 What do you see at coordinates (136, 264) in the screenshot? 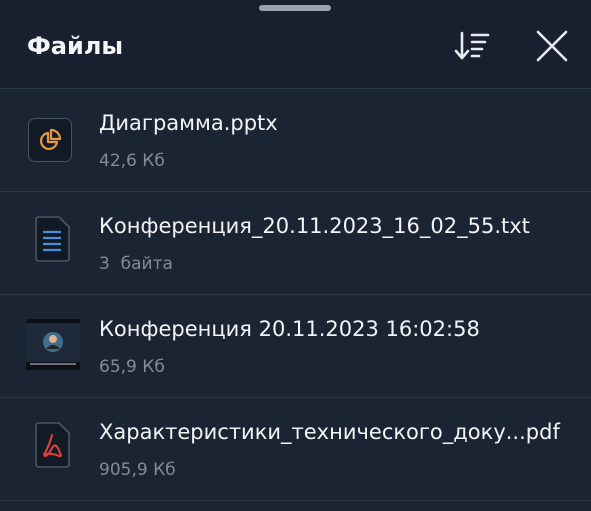
I see `file-size: 3 байта` at bounding box center [136, 264].